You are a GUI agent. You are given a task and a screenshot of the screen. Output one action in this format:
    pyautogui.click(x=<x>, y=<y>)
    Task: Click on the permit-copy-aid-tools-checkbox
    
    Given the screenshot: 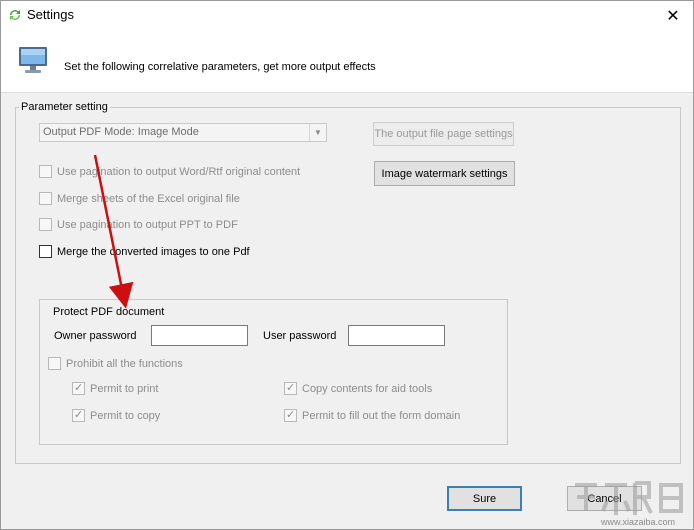 What is the action you would take?
    pyautogui.click(x=290, y=388)
    